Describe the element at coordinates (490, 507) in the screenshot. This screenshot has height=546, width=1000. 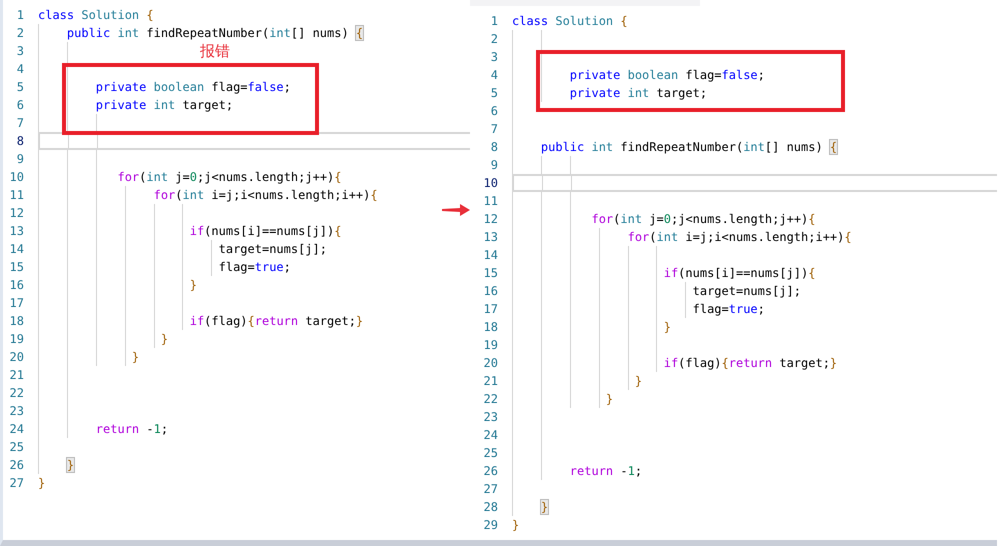
I see `line-number: 28` at that location.